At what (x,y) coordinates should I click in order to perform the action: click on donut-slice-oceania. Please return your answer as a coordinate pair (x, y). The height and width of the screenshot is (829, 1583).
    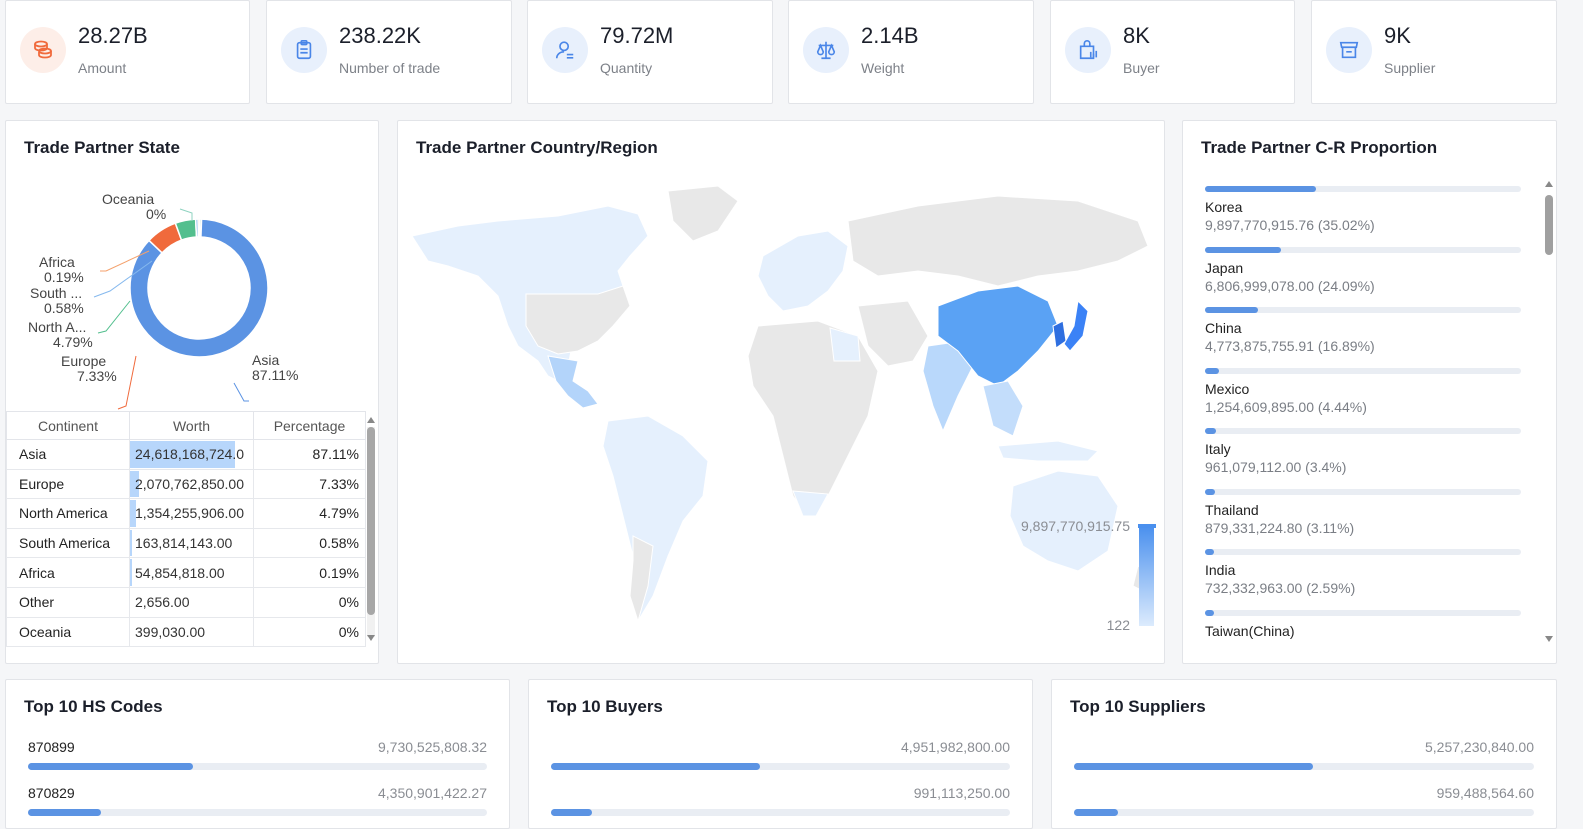
    Looking at the image, I should click on (200, 228).